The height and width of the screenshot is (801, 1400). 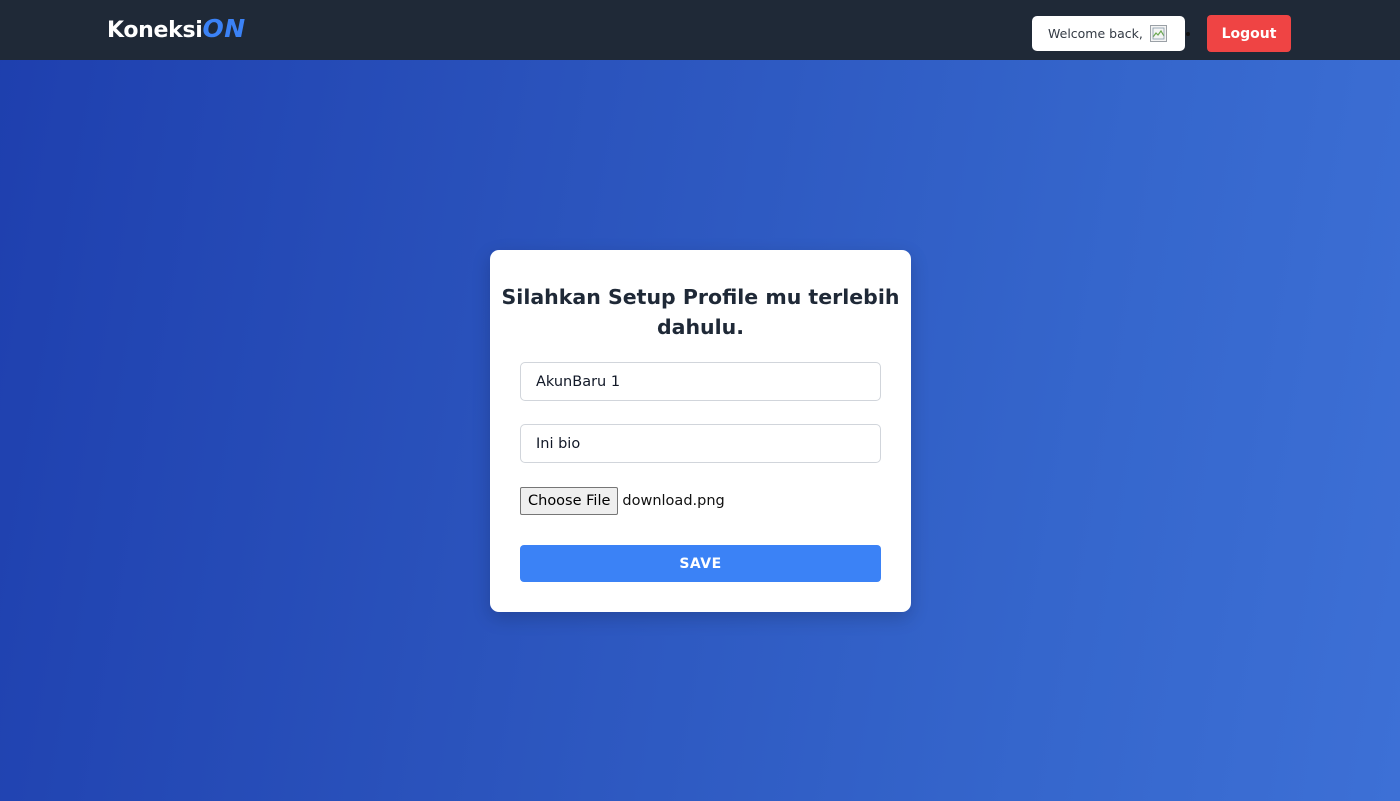 What do you see at coordinates (1249, 33) in the screenshot?
I see `logout-button: Logout` at bounding box center [1249, 33].